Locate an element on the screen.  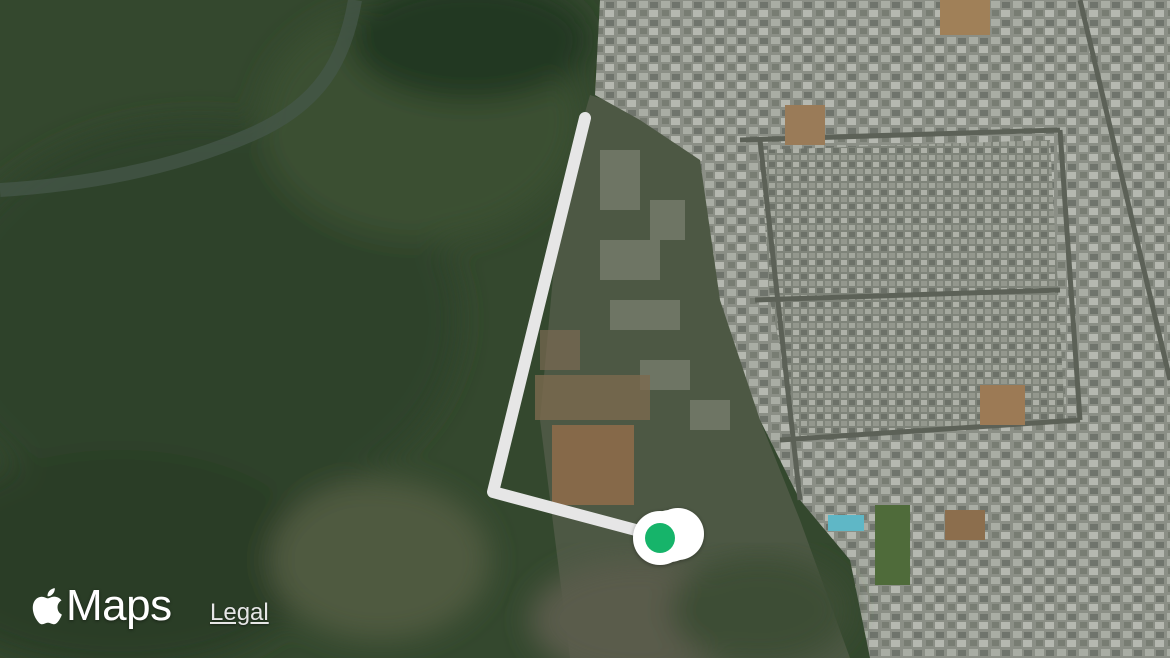
marker-front-dot is located at coordinates (660, 538).